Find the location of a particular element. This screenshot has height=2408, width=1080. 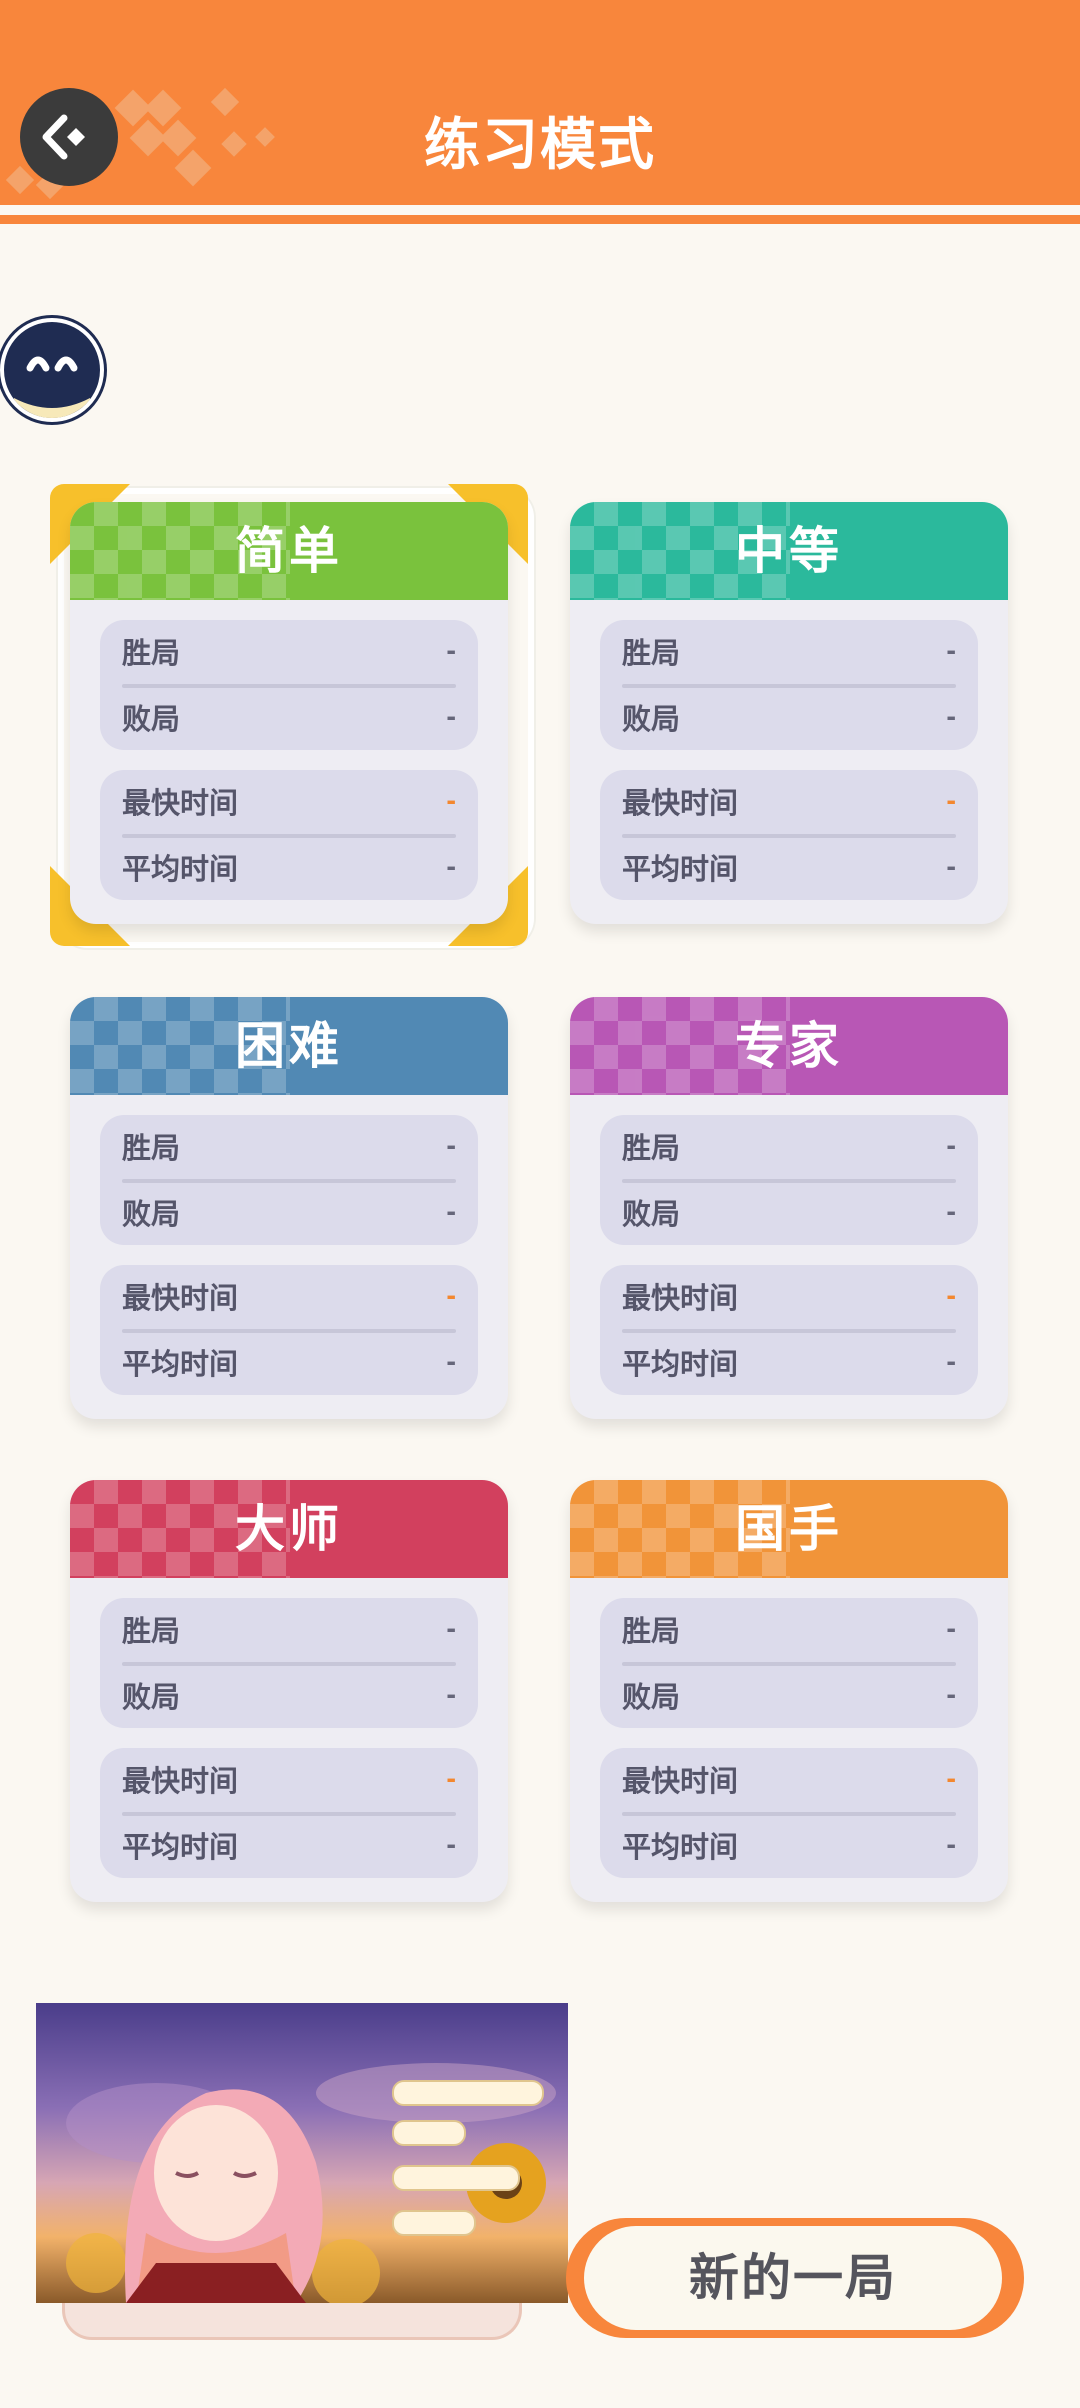

difficulty-card-expert: 专家 胜局 - 败局 - 最快时间 - 平均时间 - is located at coordinates (789, 1208).